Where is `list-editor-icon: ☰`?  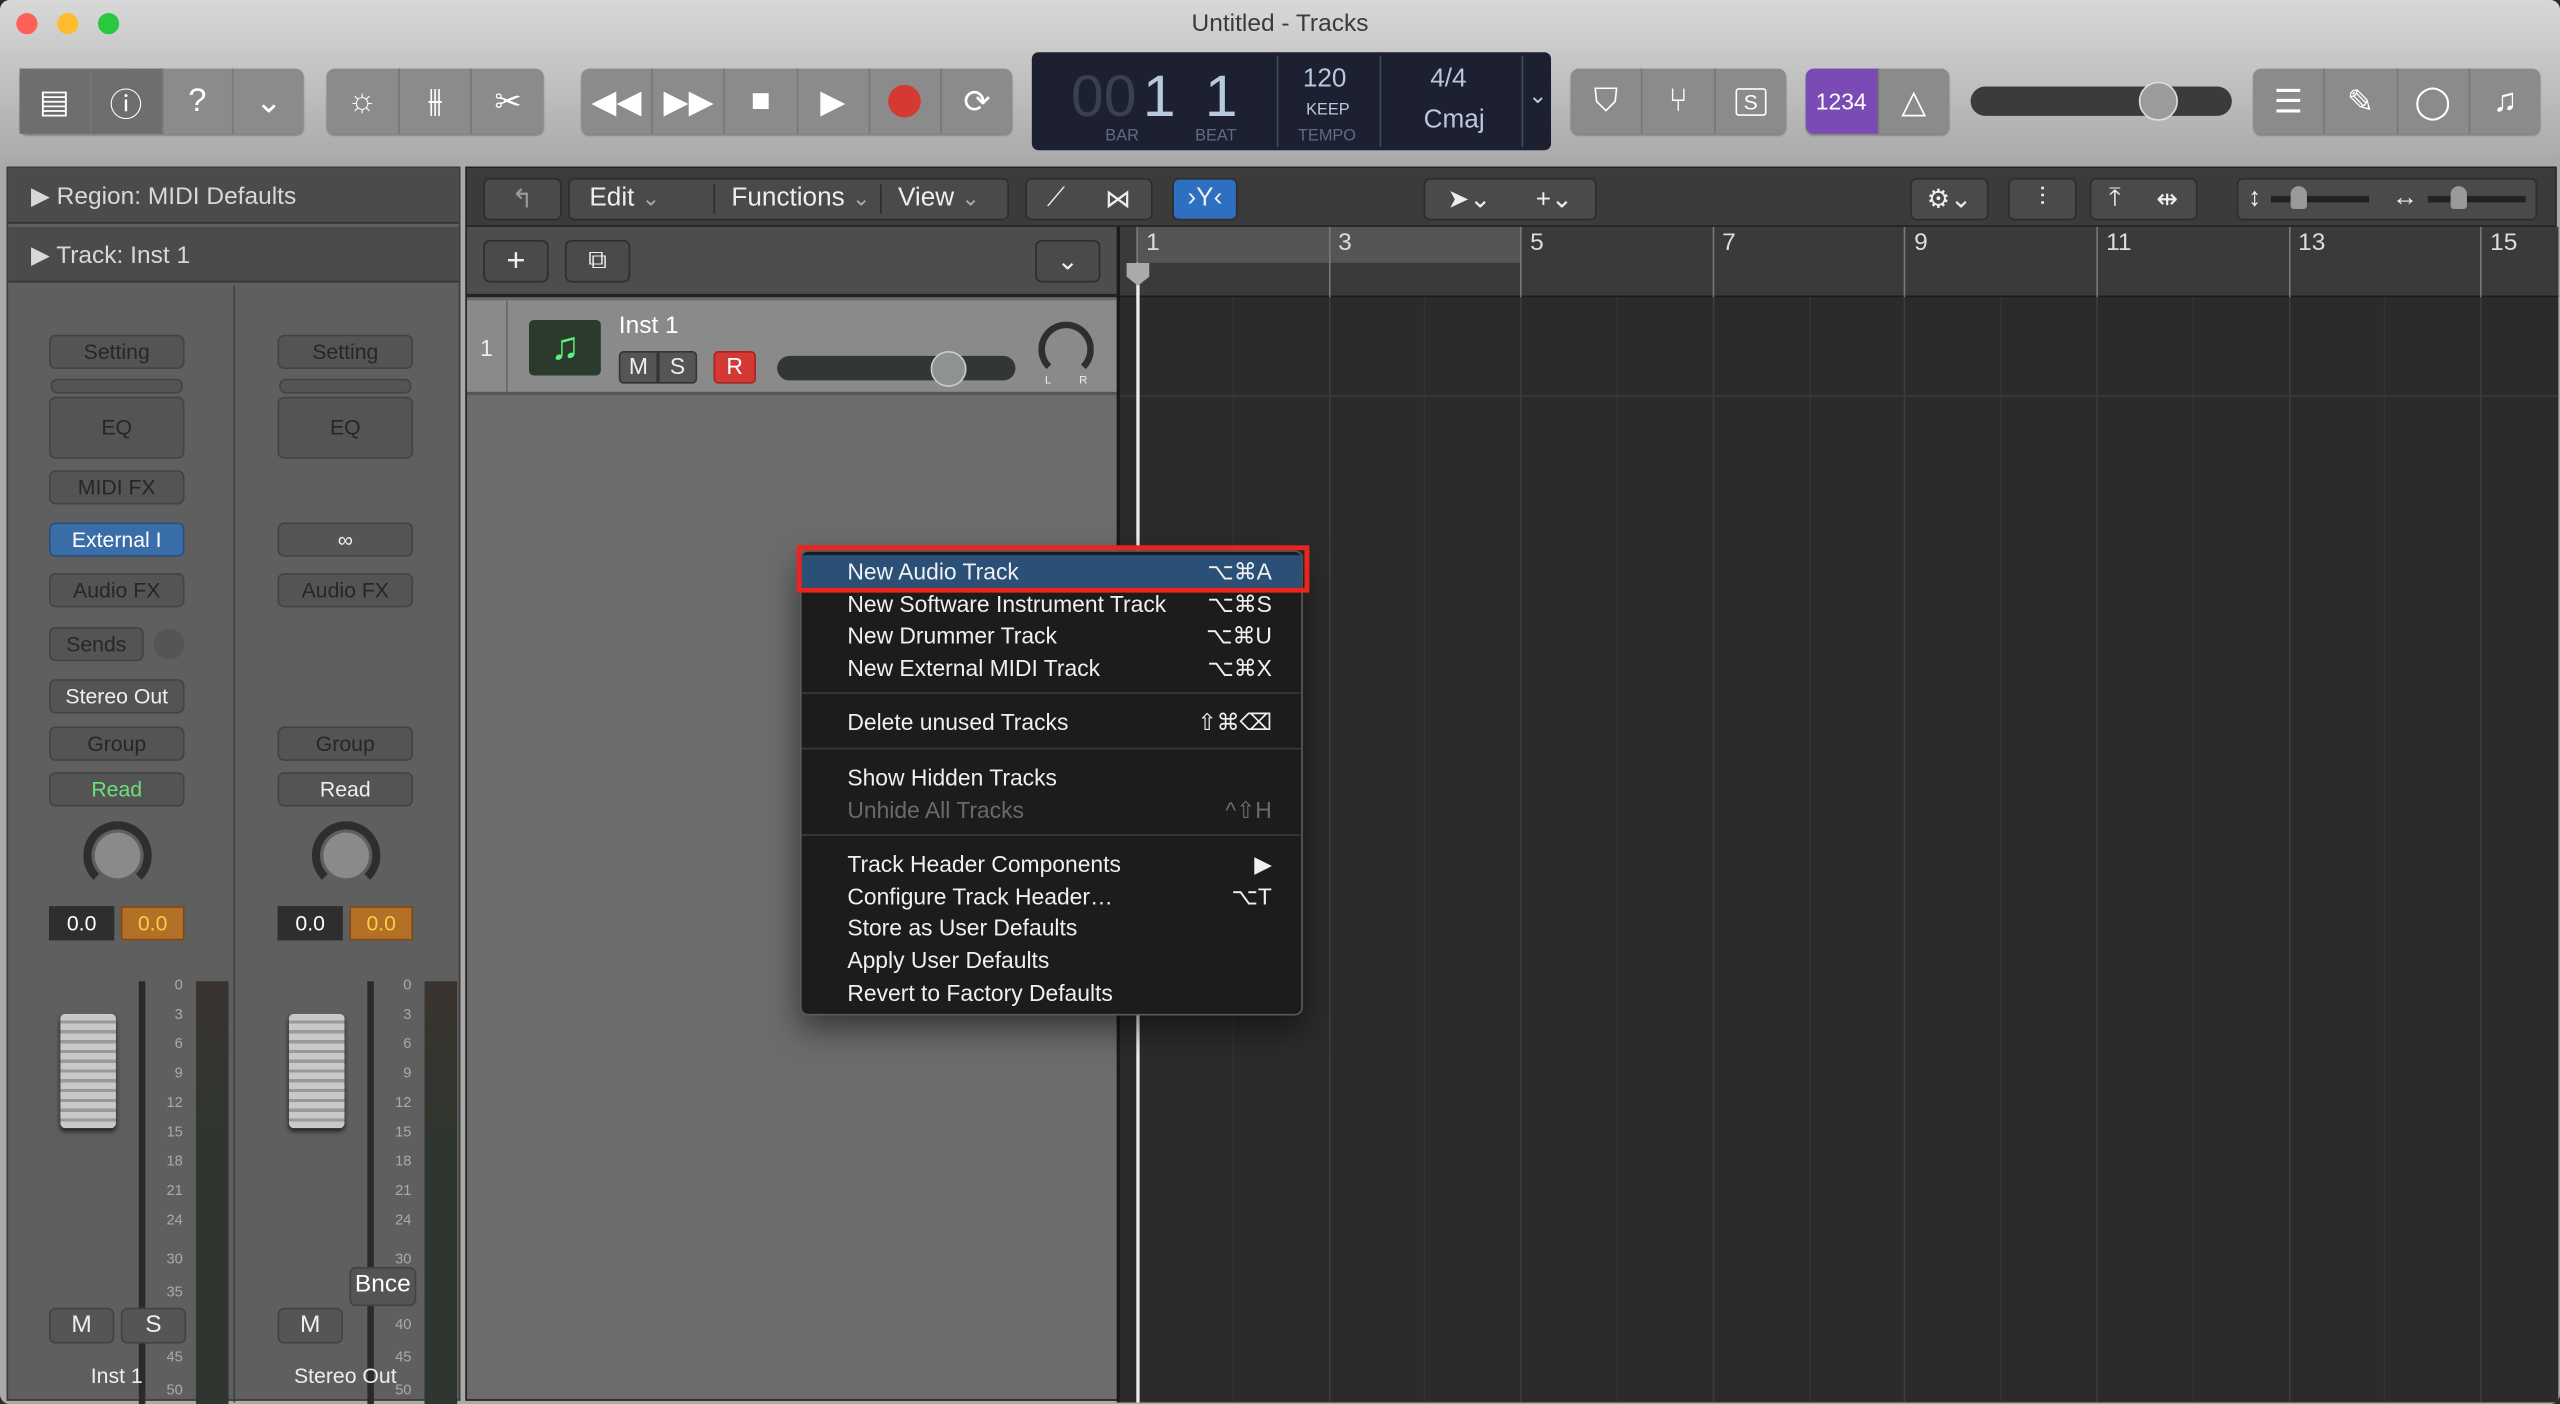
list-editor-icon: ☰ is located at coordinates (2289, 101).